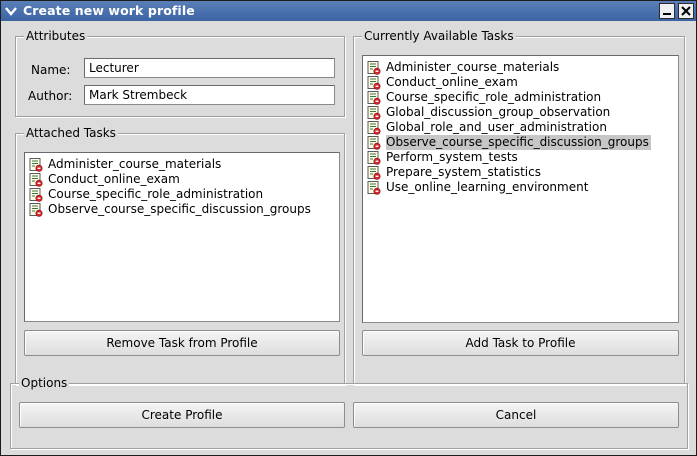  What do you see at coordinates (667, 11) in the screenshot?
I see `minimize-button` at bounding box center [667, 11].